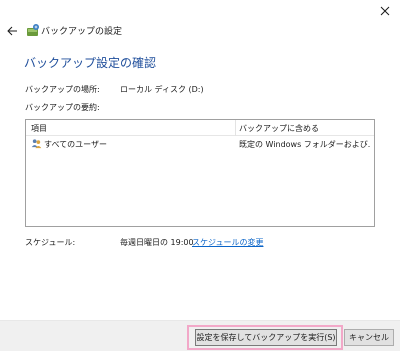  What do you see at coordinates (157, 242) in the screenshot?
I see `schedule-value: 毎週日曜日の 19:00` at bounding box center [157, 242].